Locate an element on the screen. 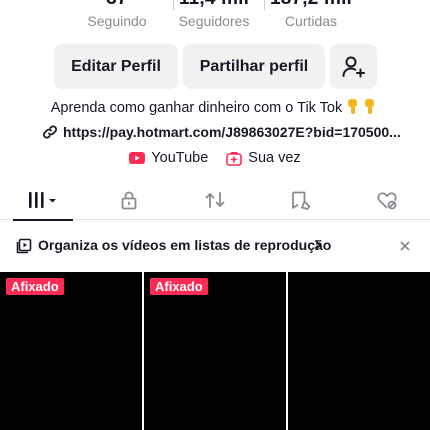  videos-grid-icon is located at coordinates (42, 200).